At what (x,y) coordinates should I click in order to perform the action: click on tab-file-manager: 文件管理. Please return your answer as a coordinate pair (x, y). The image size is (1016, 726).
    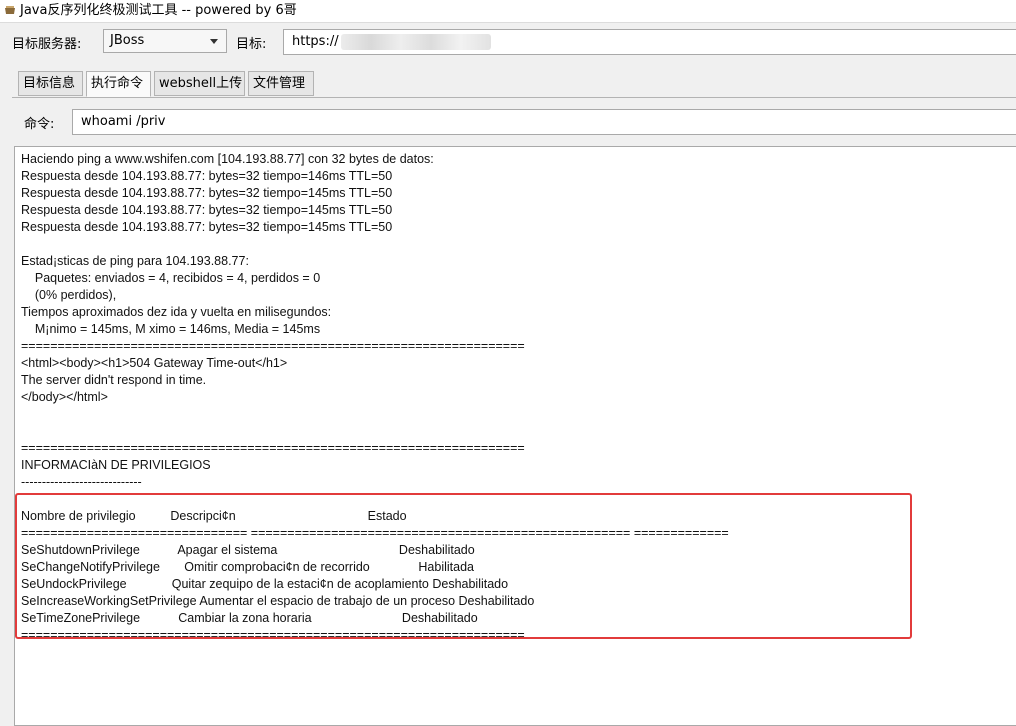
    Looking at the image, I should click on (281, 83).